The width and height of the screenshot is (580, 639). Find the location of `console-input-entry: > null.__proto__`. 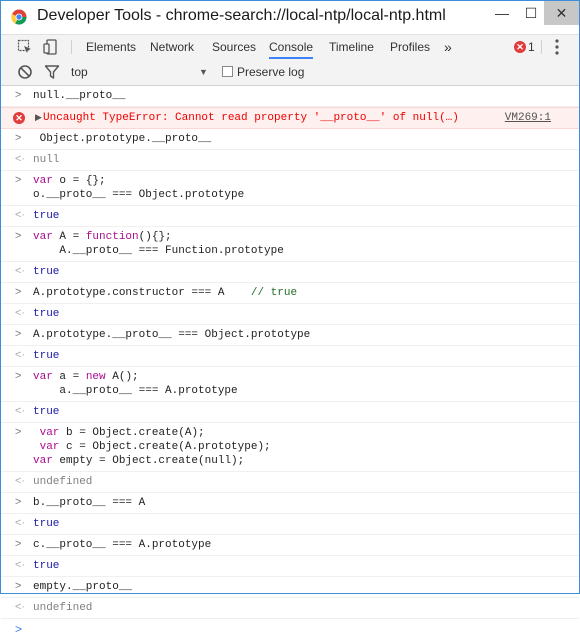

console-input-entry: > null.__proto__ is located at coordinates (290, 96).